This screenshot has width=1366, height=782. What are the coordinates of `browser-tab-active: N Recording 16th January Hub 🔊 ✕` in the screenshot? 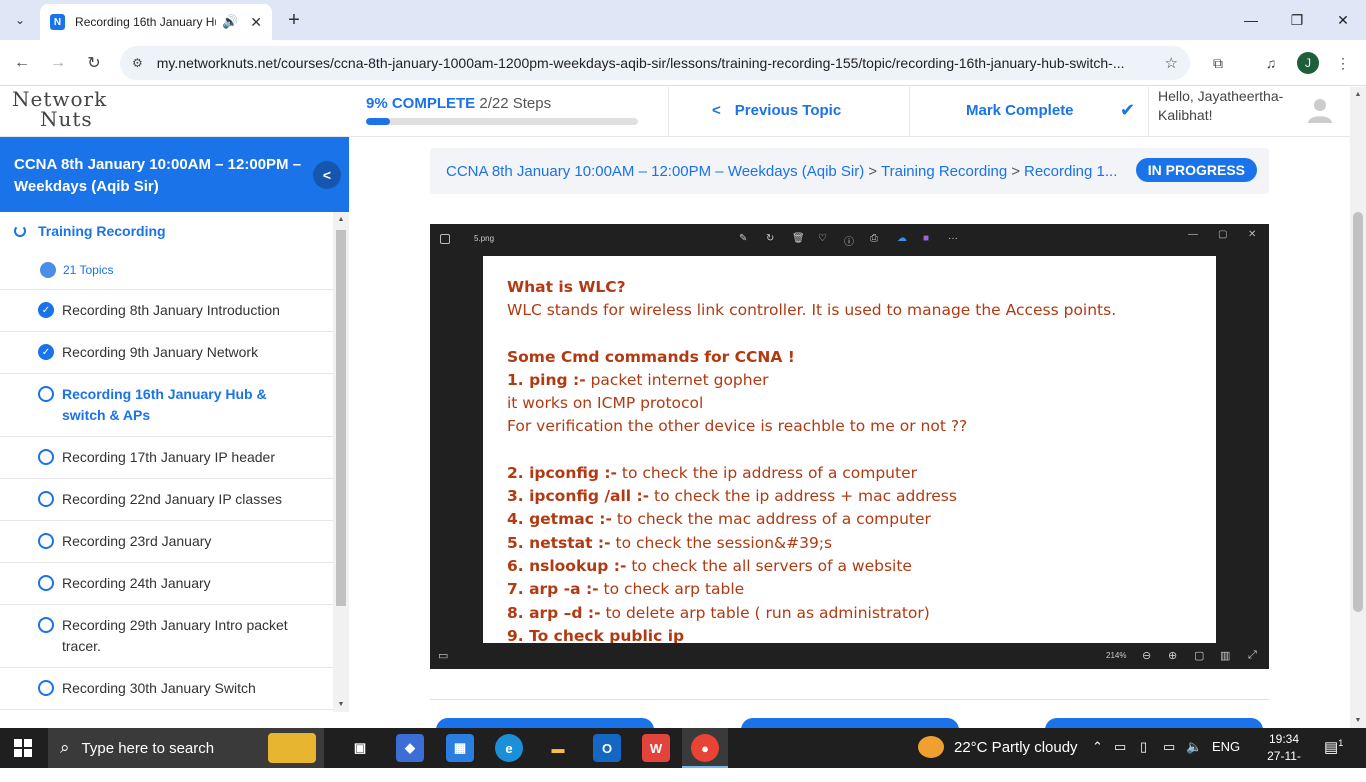 It's located at (156, 22).